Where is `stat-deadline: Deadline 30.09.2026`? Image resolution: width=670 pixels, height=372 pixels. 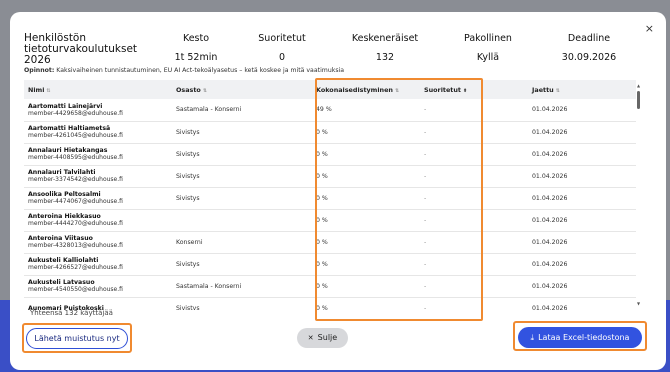 stat-deadline: Deadline 30.09.2026 is located at coordinates (589, 48).